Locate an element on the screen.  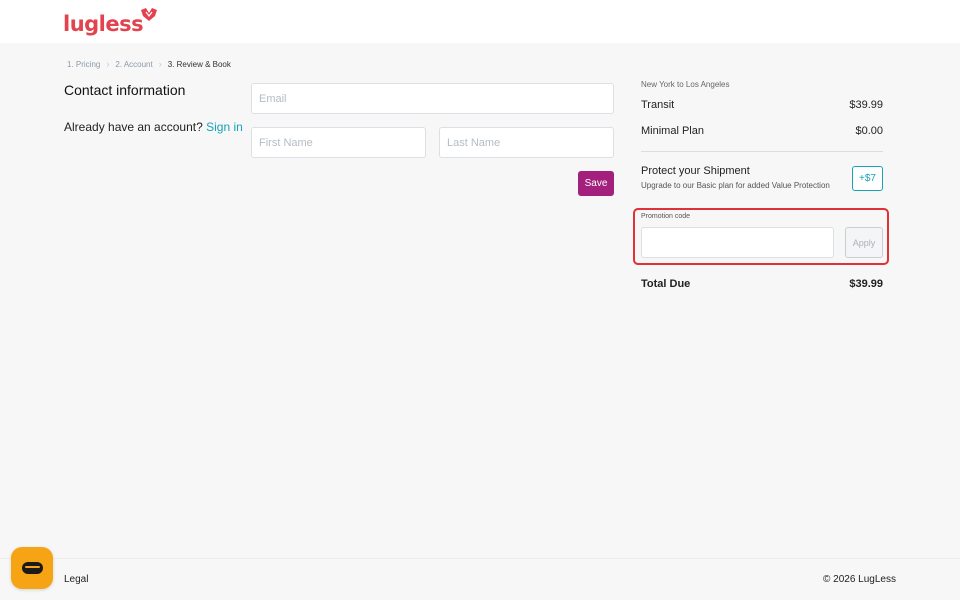
plan-label: Minimal Plan is located at coordinates (672, 131).